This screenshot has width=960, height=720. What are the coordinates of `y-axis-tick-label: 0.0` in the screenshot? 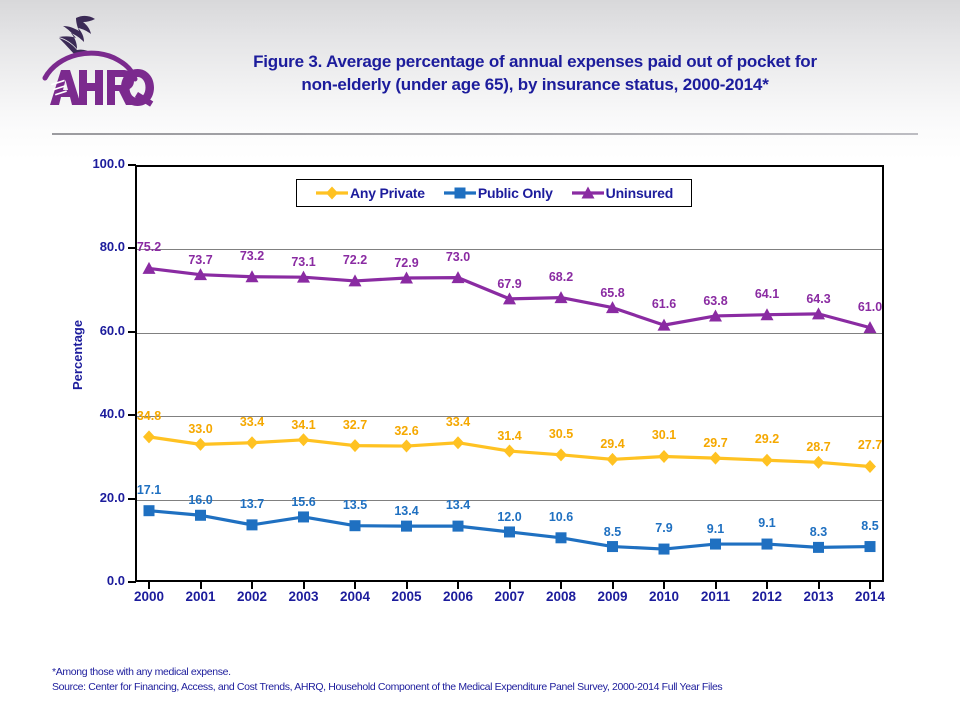 It's located at (115, 580).